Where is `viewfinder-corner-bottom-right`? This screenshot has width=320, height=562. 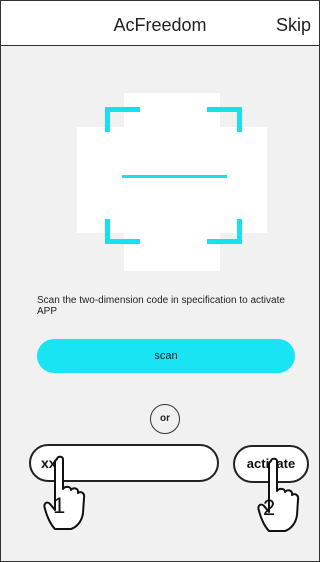
viewfinder-corner-bottom-right is located at coordinates (224, 231).